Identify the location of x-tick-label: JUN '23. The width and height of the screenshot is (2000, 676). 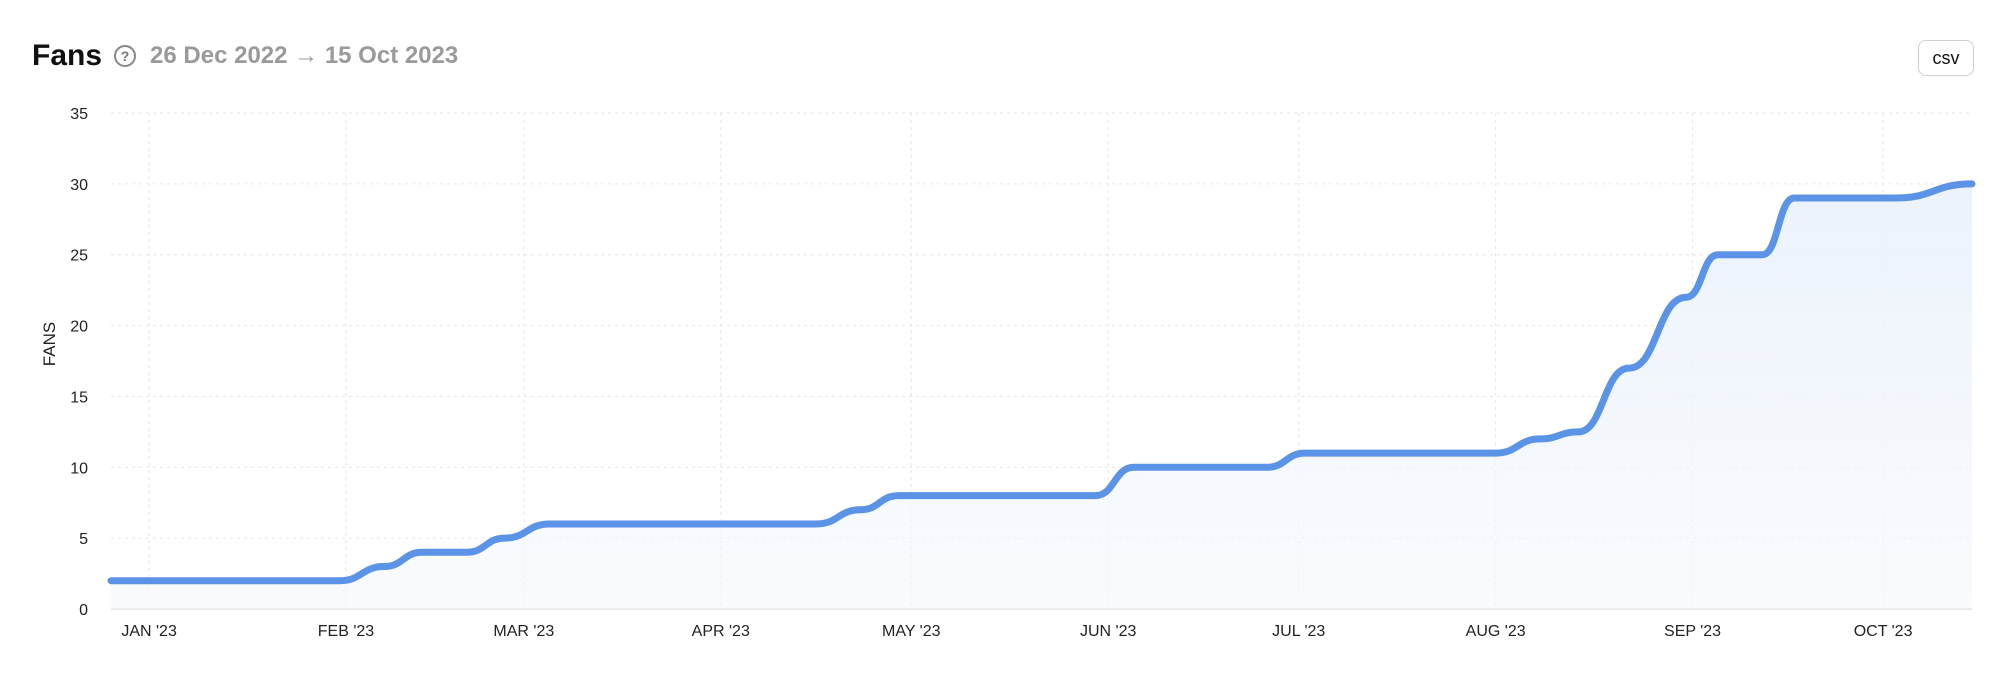
(1108, 631).